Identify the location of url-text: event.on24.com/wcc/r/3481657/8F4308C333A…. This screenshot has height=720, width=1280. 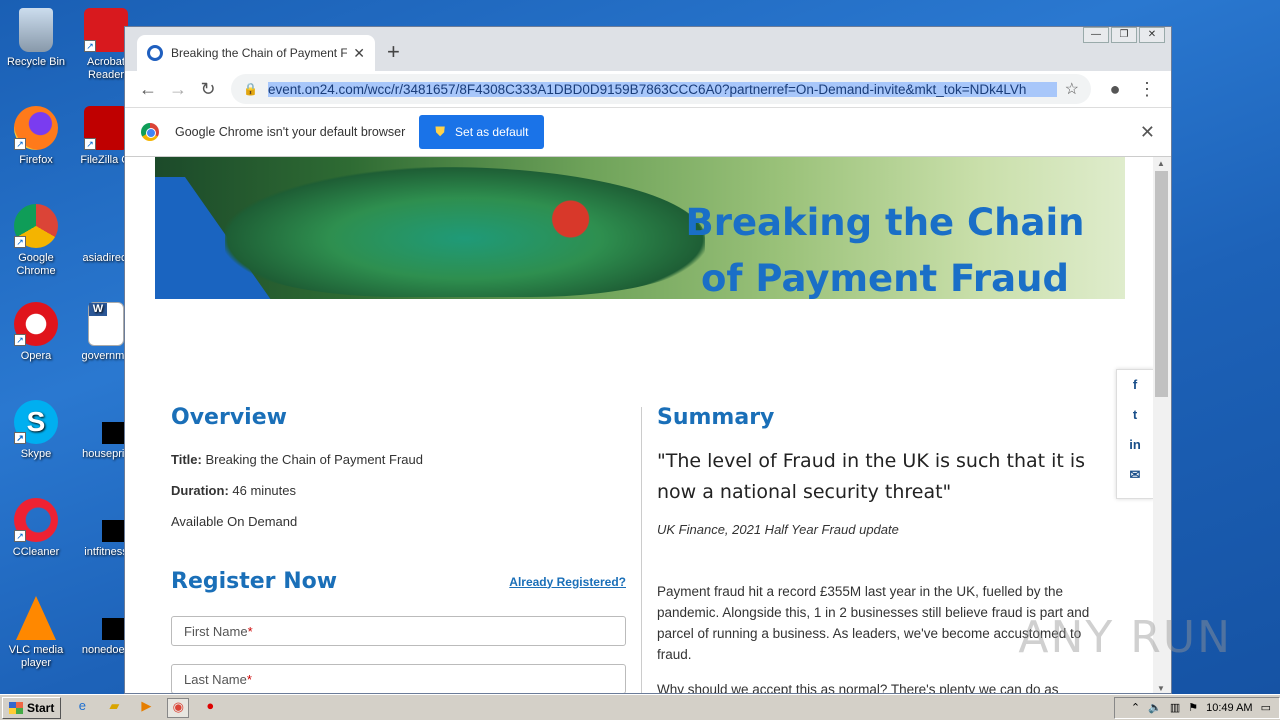
(662, 89).